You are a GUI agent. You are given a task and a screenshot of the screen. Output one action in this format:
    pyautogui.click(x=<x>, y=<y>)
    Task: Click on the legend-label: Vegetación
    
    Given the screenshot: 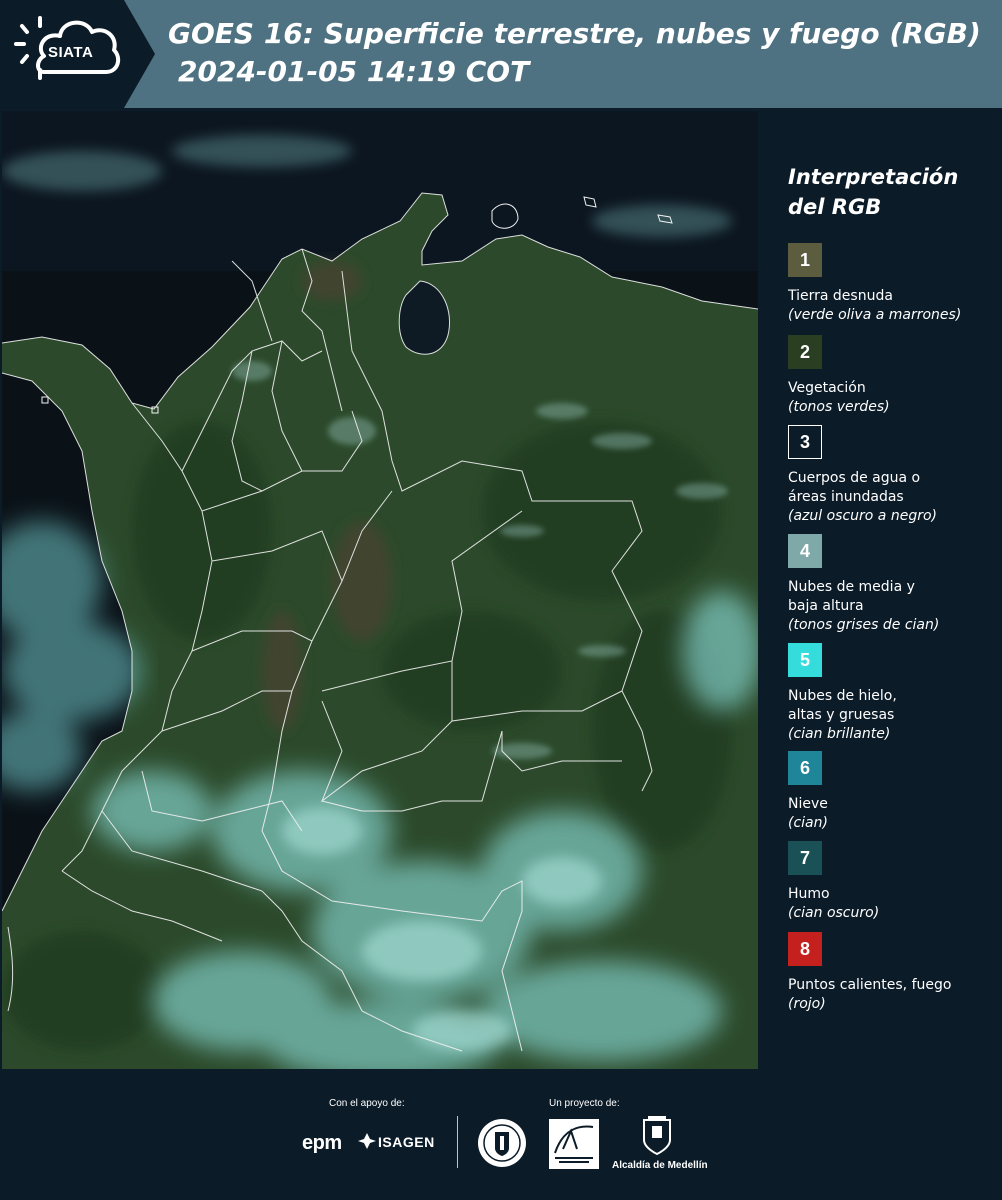 What is the action you would take?
    pyautogui.click(x=827, y=388)
    